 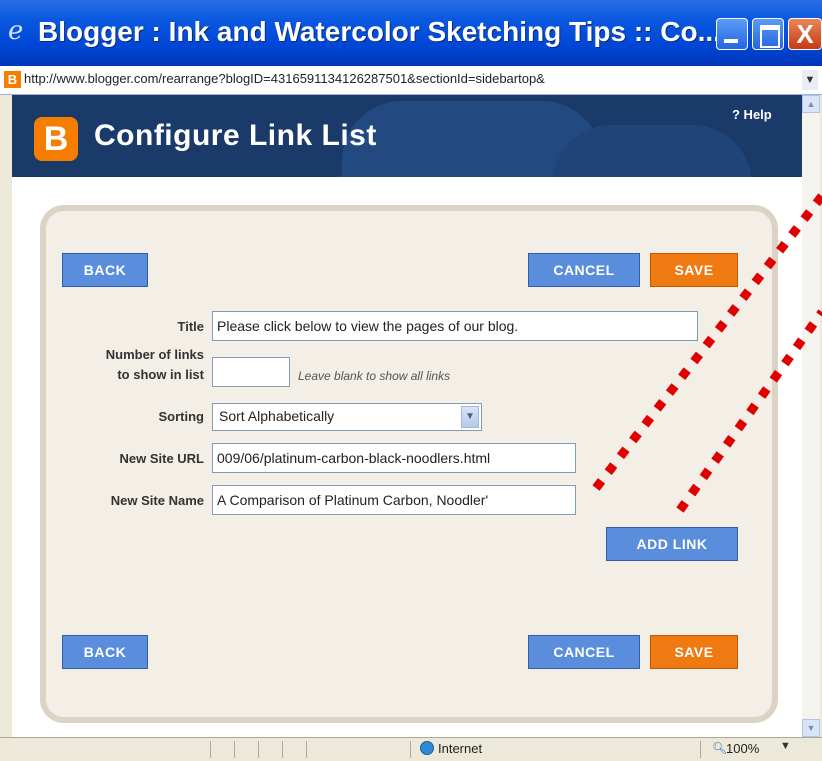 What do you see at coordinates (12, 79) in the screenshot?
I see `blogger-favicon-icon: B` at bounding box center [12, 79].